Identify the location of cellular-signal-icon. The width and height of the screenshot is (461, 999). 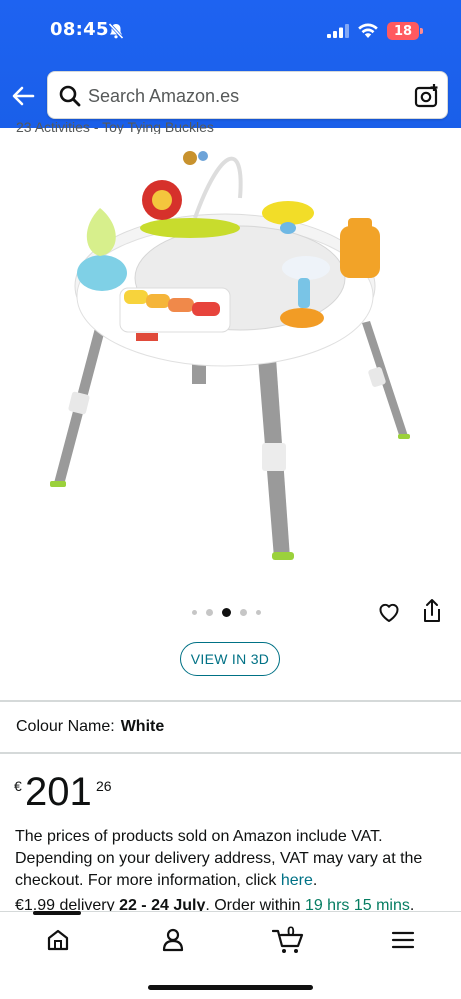
(338, 31).